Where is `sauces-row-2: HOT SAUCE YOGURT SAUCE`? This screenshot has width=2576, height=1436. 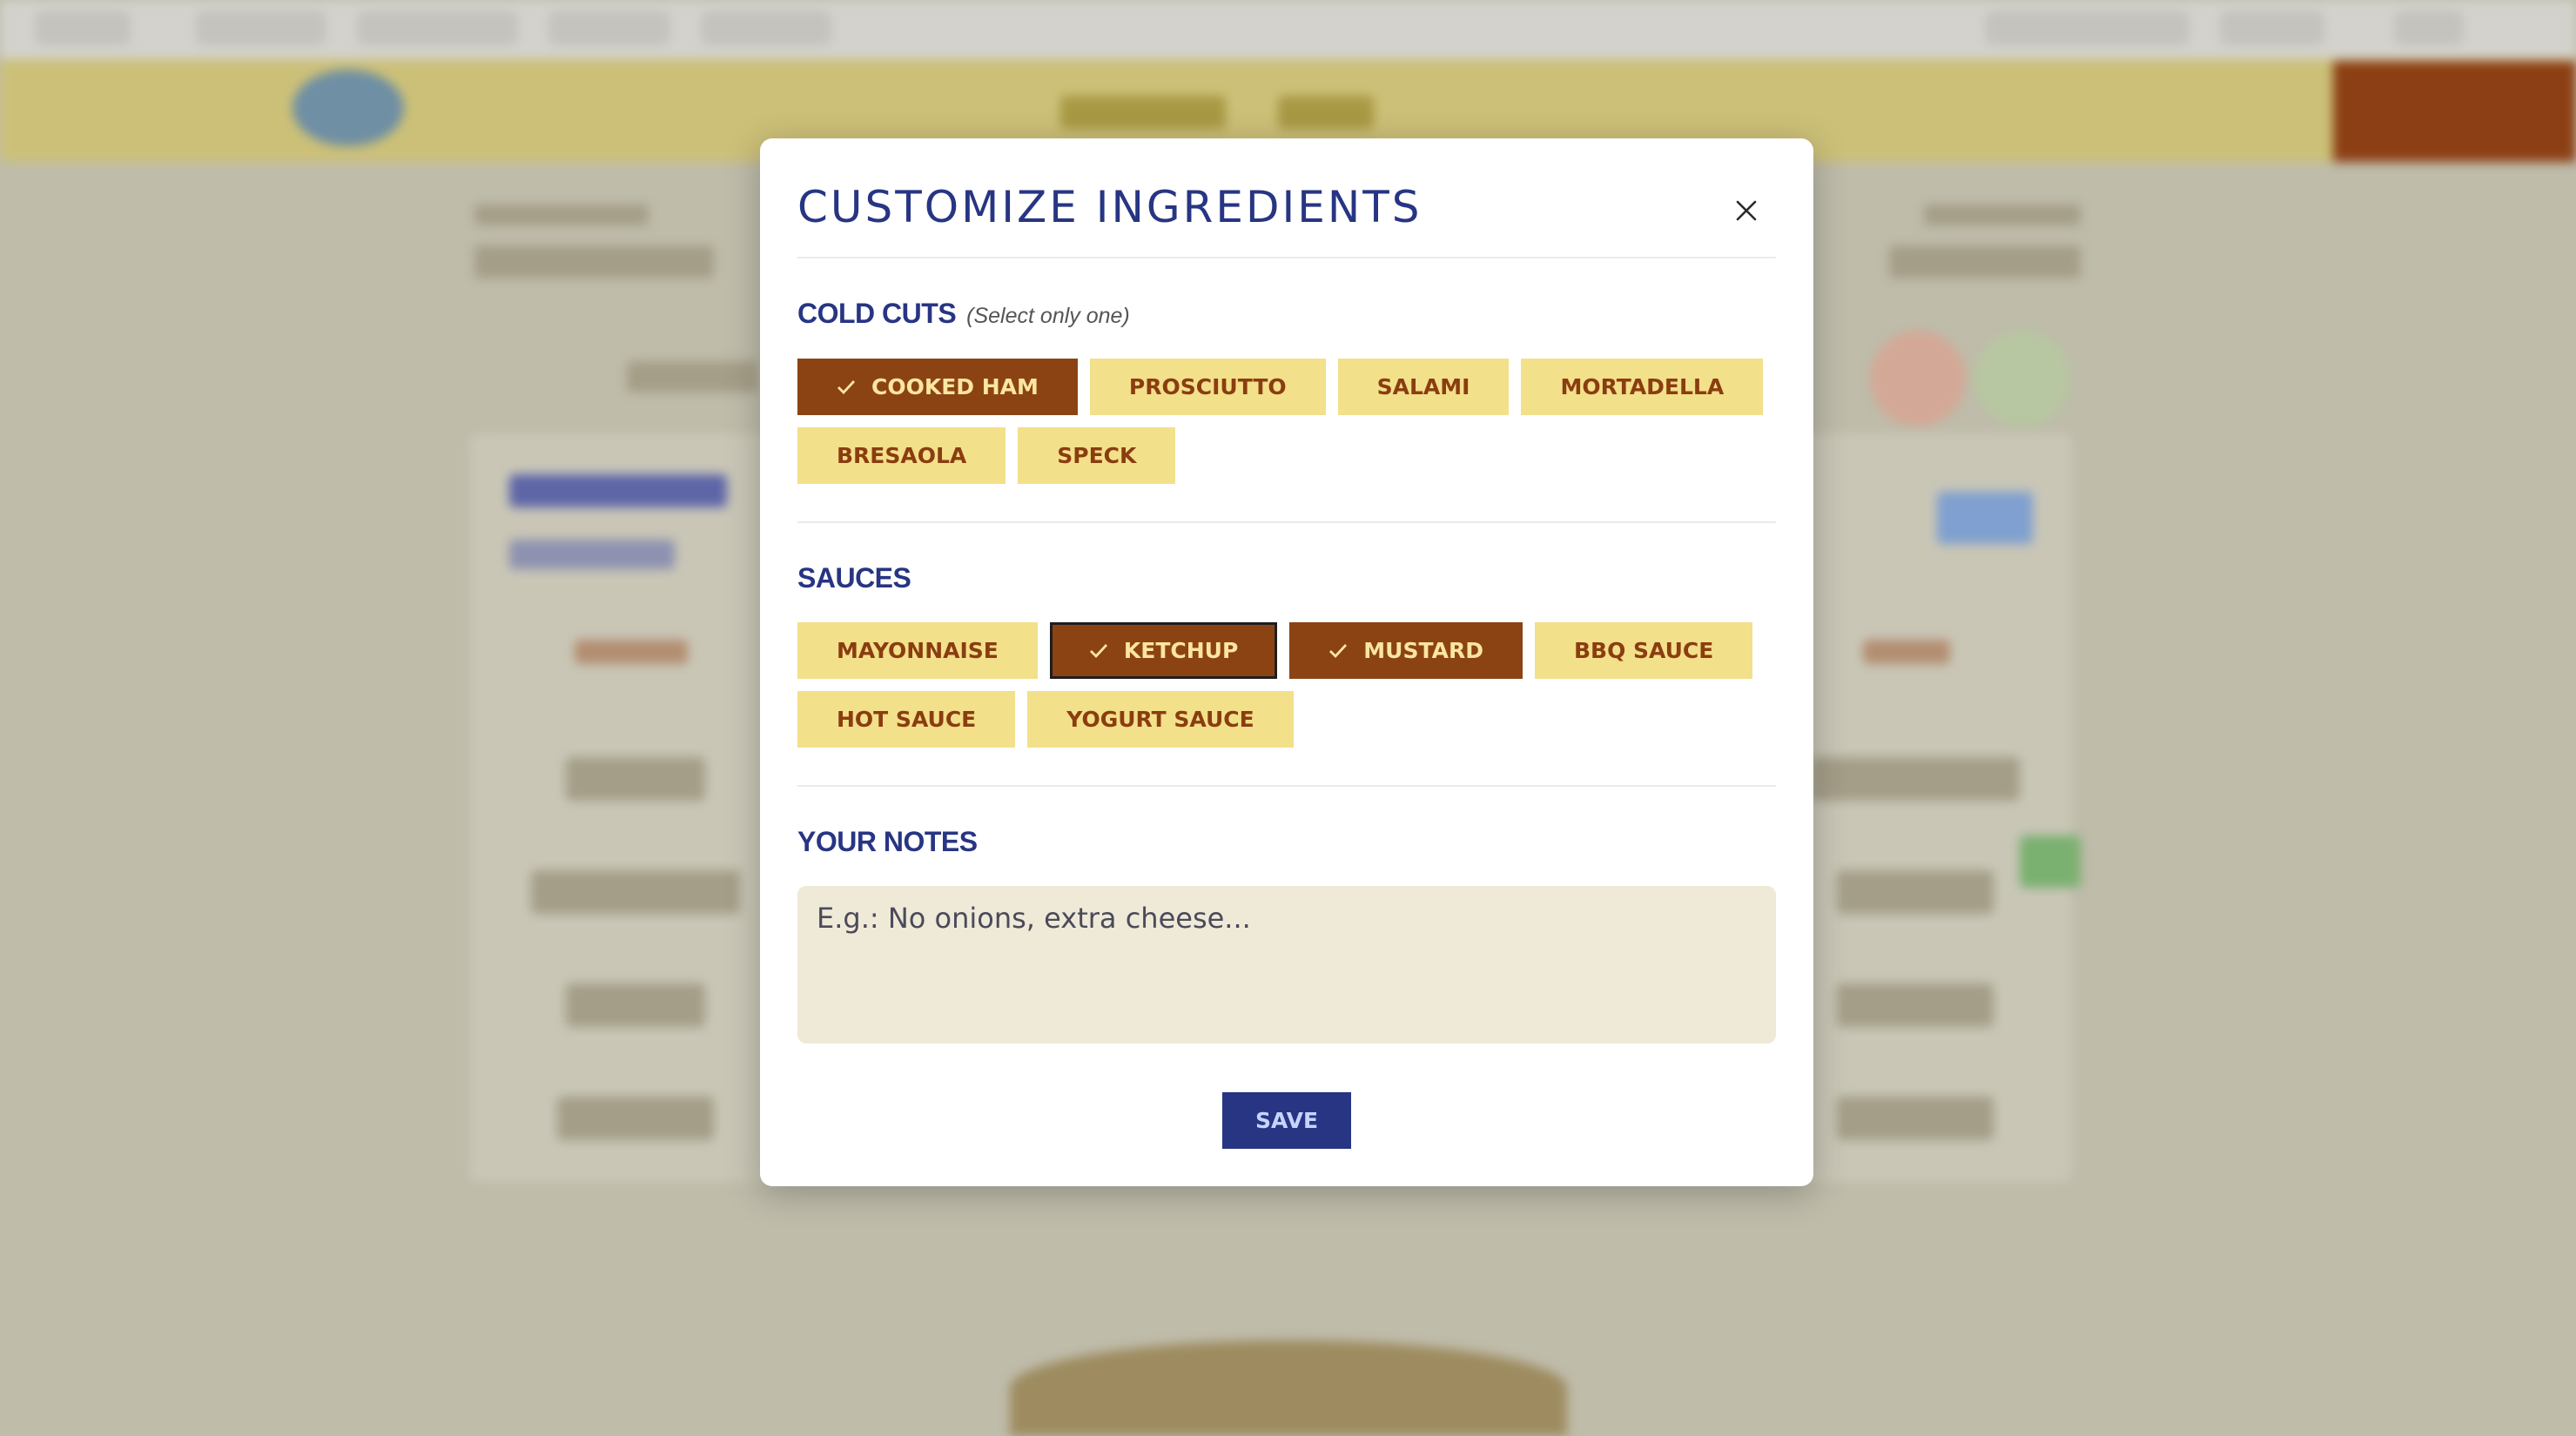 sauces-row-2: HOT SAUCE YOGURT SAUCE is located at coordinates (1045, 720).